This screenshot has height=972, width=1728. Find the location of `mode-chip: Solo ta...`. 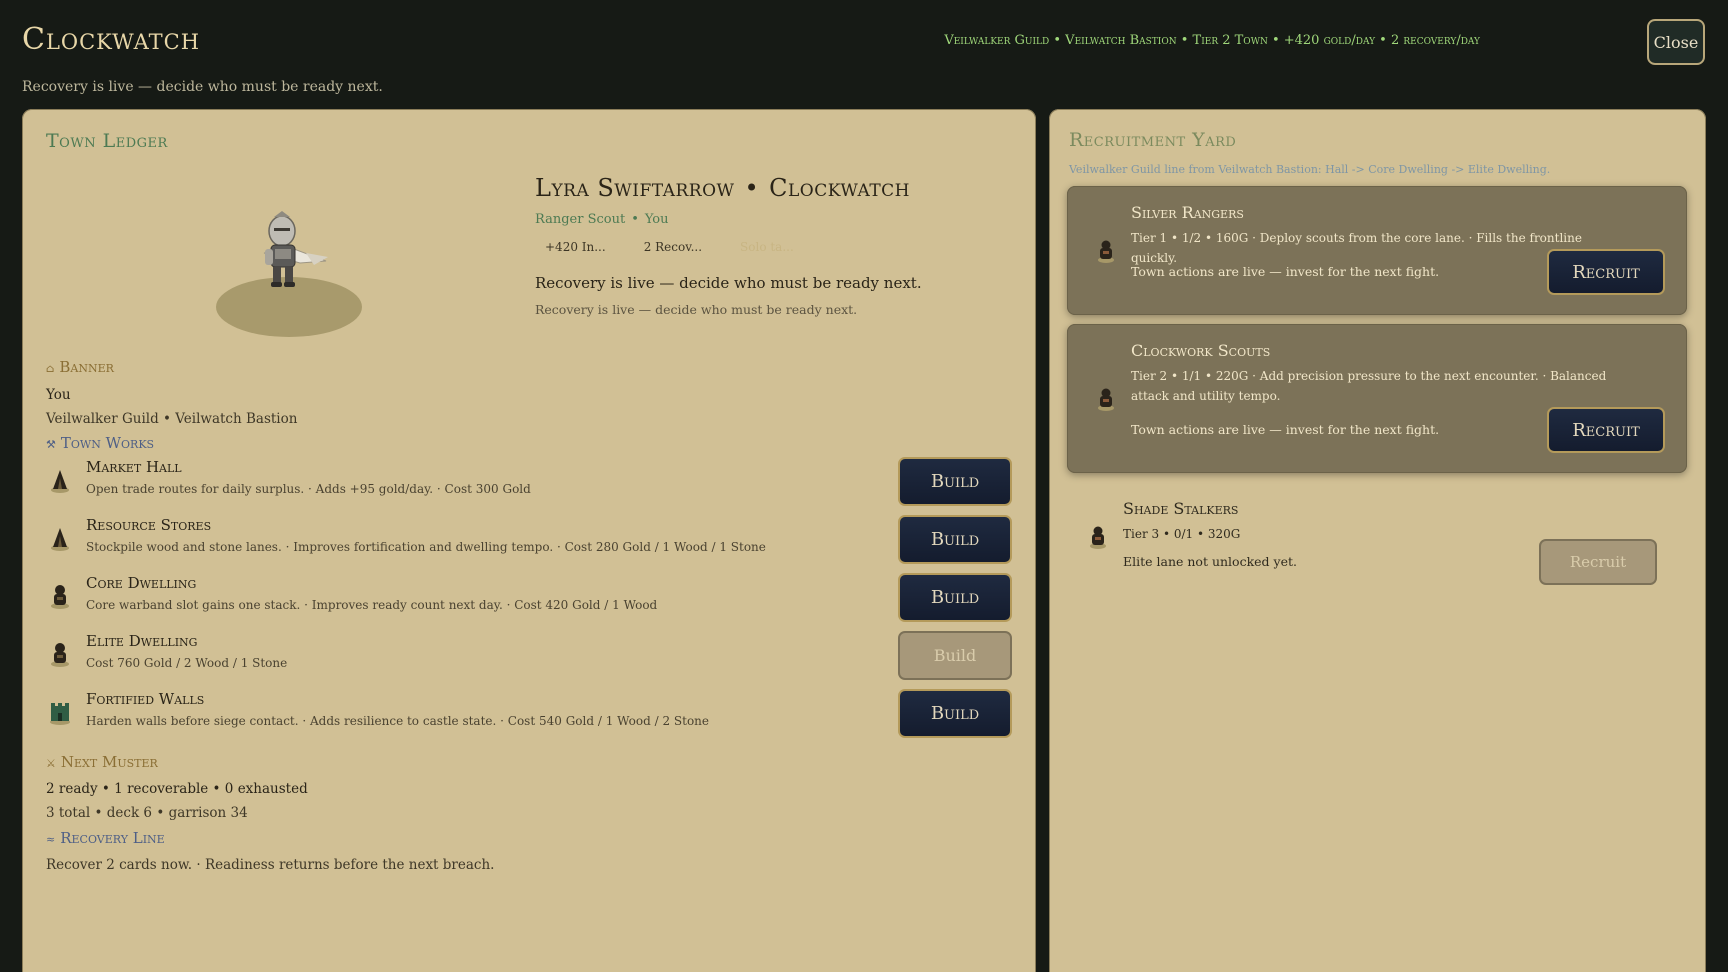

mode-chip: Solo ta... is located at coordinates (767, 247).